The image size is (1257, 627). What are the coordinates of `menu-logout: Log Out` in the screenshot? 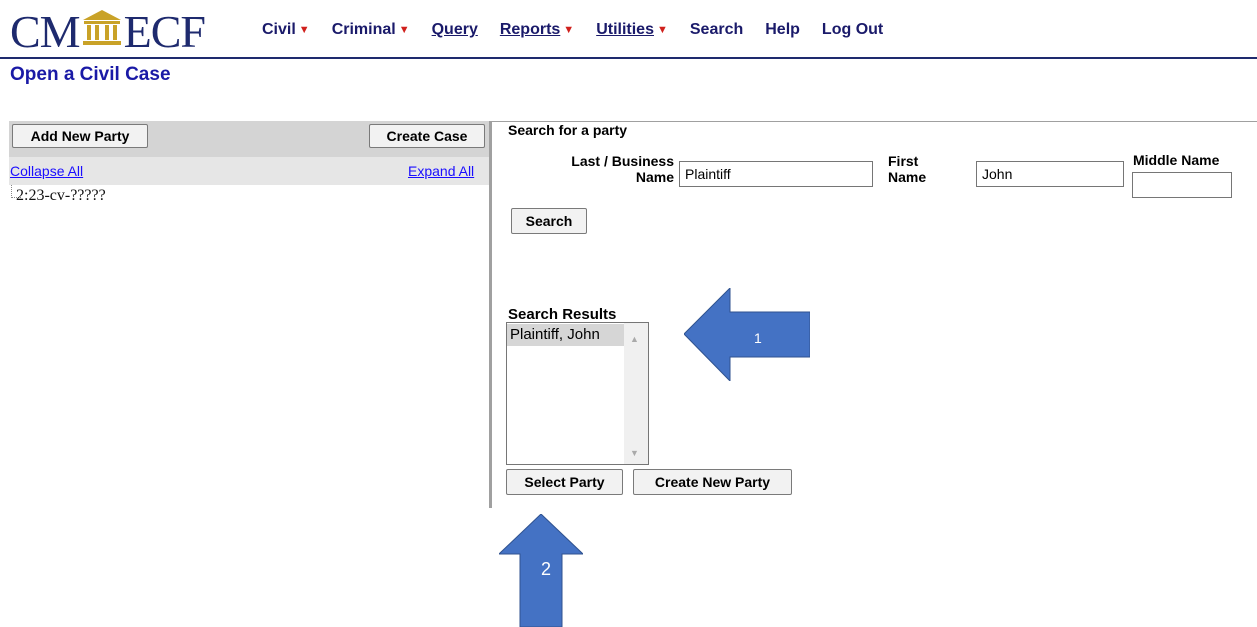 It's located at (852, 30).